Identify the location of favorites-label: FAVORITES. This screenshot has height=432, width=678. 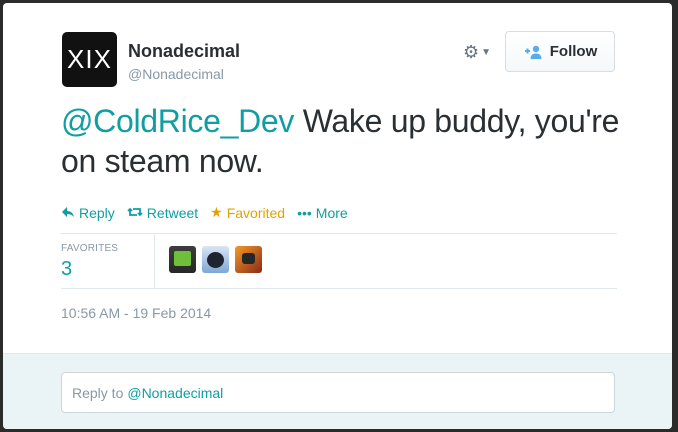
(90, 248).